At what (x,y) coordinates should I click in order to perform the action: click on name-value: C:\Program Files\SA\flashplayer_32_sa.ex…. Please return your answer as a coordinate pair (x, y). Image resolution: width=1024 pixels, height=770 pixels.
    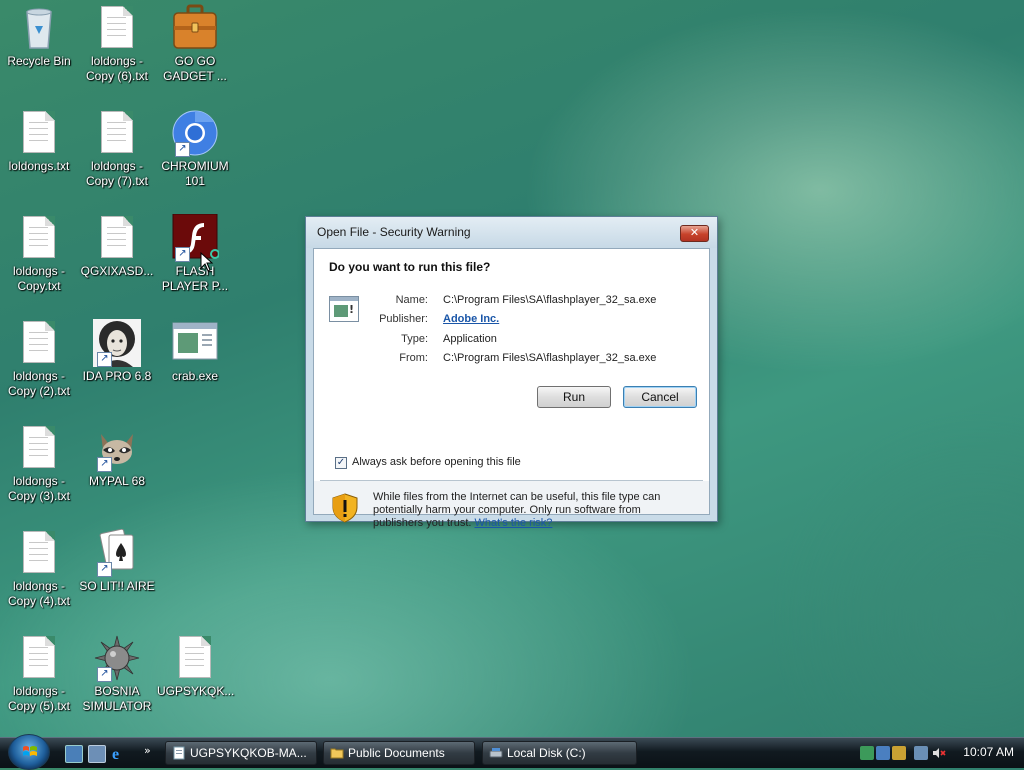
    Looking at the image, I should click on (550, 300).